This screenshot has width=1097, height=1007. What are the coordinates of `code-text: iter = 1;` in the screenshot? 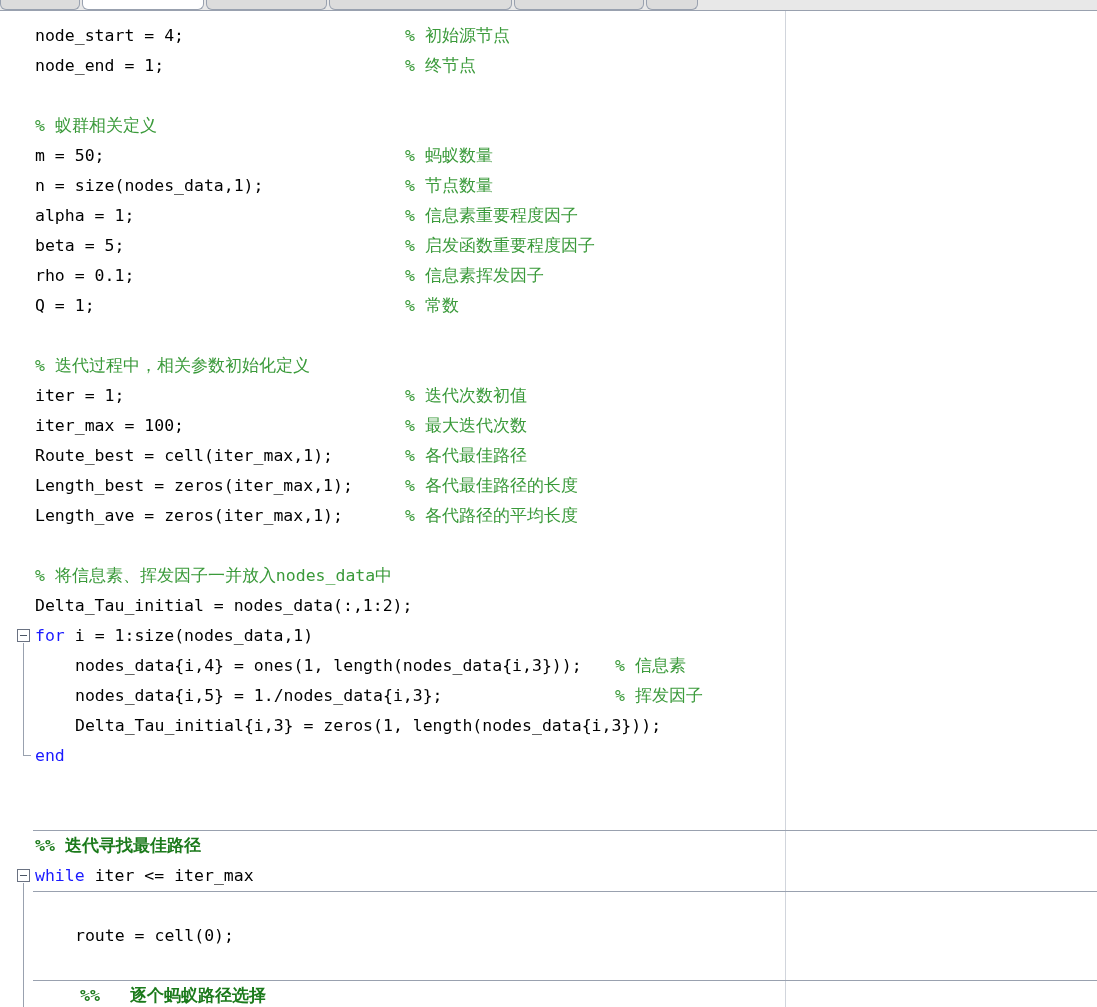 It's located at (80, 395).